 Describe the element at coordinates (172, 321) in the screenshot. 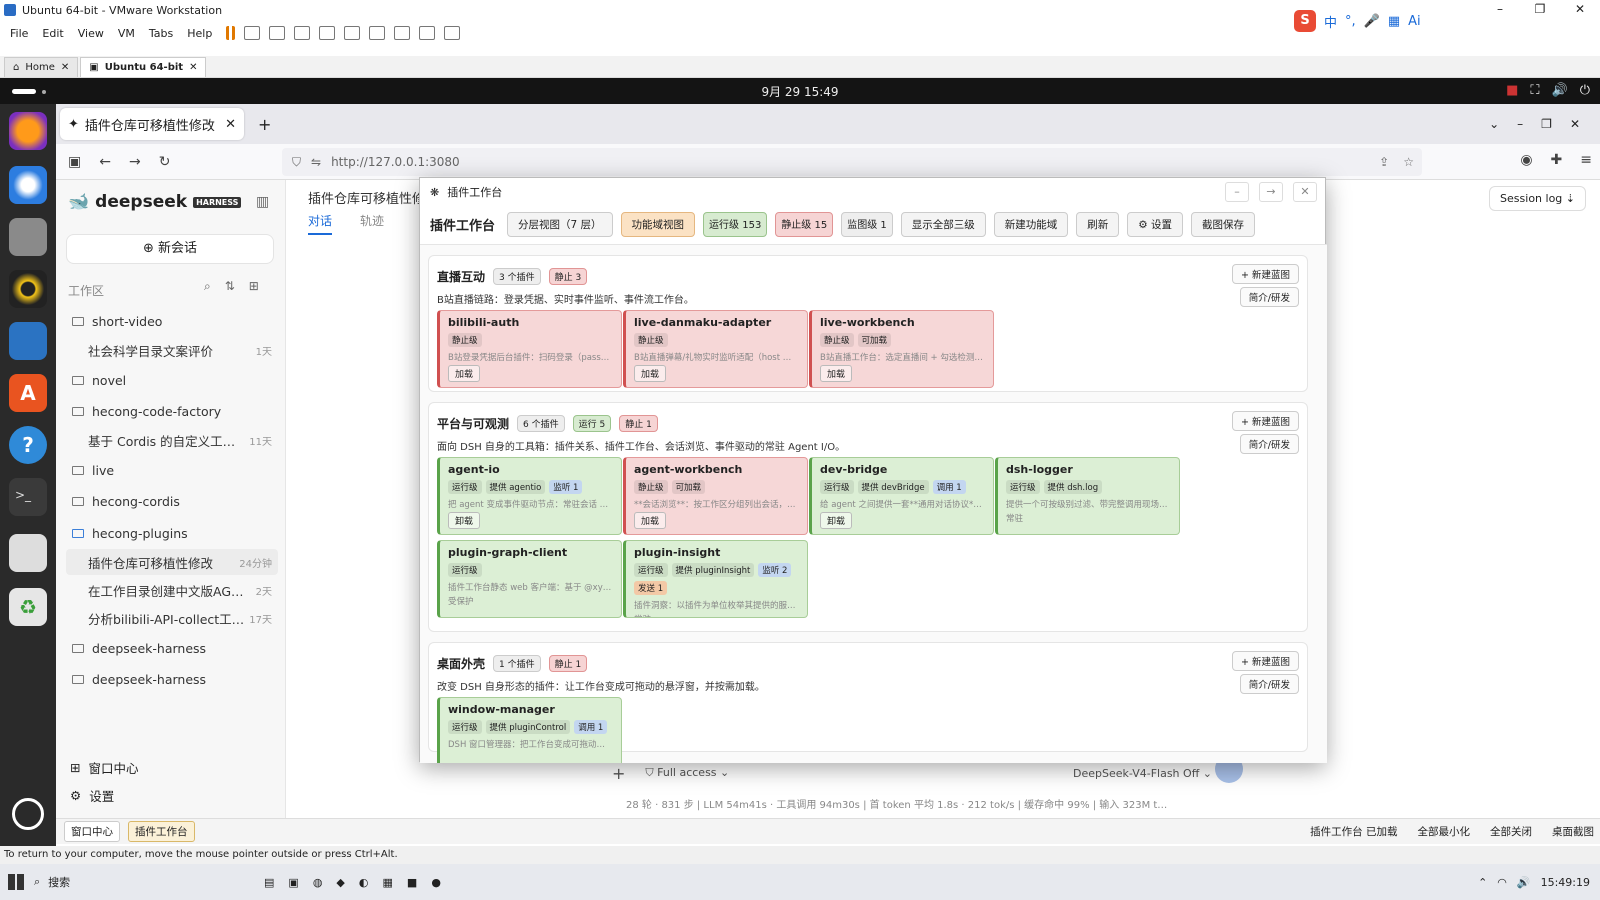

I see `workspace-folder: short-video` at that location.